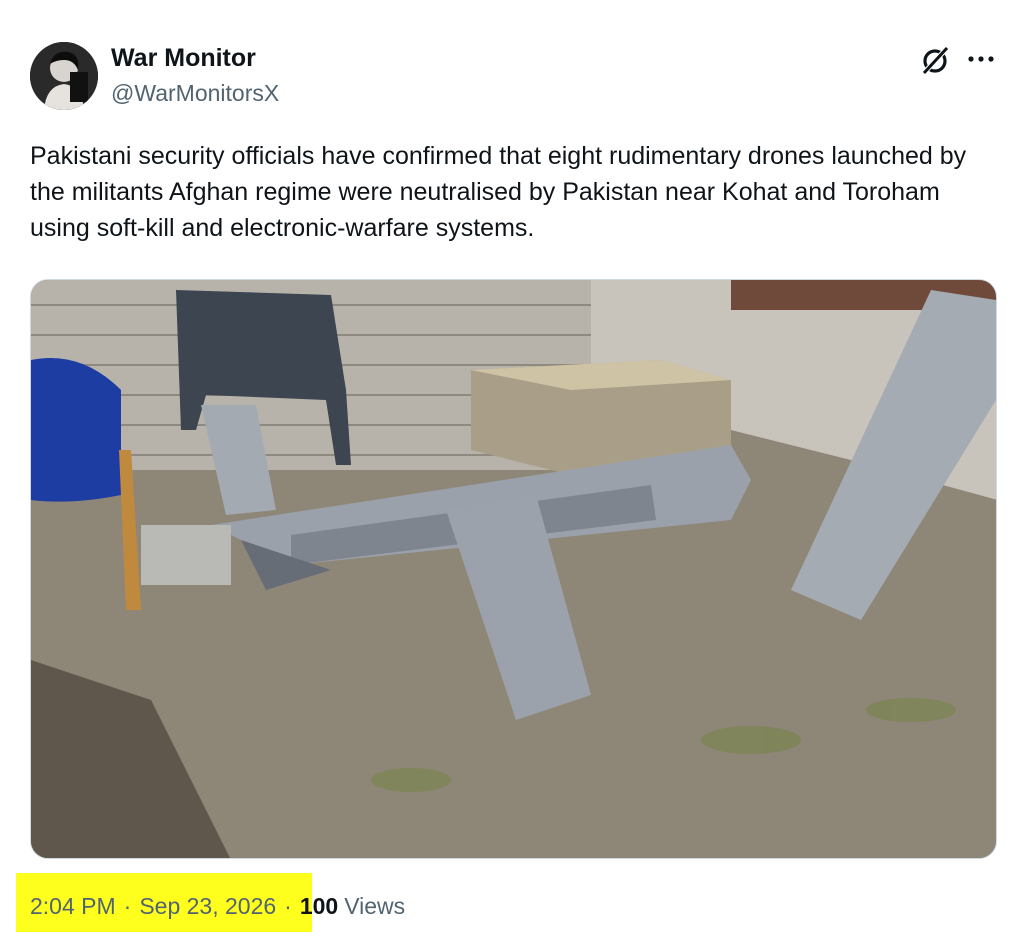  Describe the element at coordinates (935, 61) in the screenshot. I see `grok-icon` at that location.